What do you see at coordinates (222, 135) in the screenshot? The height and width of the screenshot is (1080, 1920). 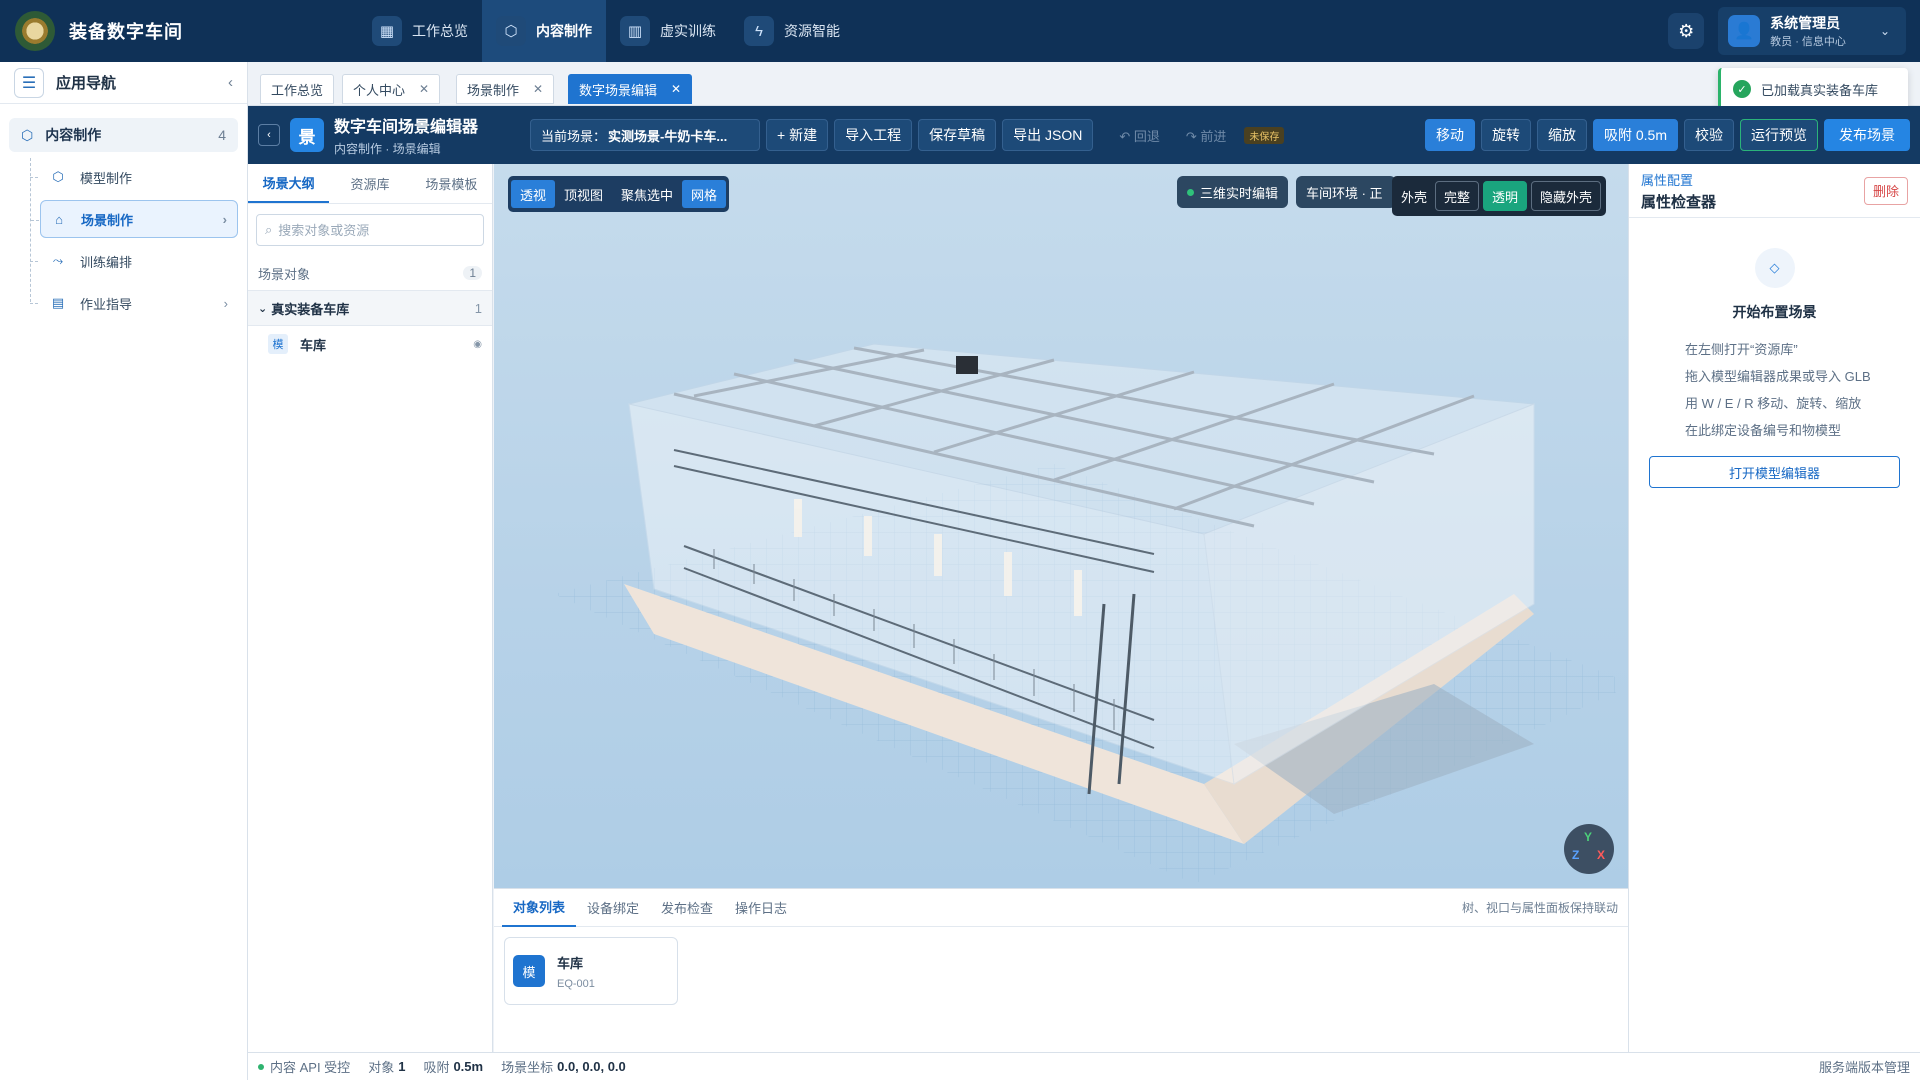 I see `nav-group-count: 4` at bounding box center [222, 135].